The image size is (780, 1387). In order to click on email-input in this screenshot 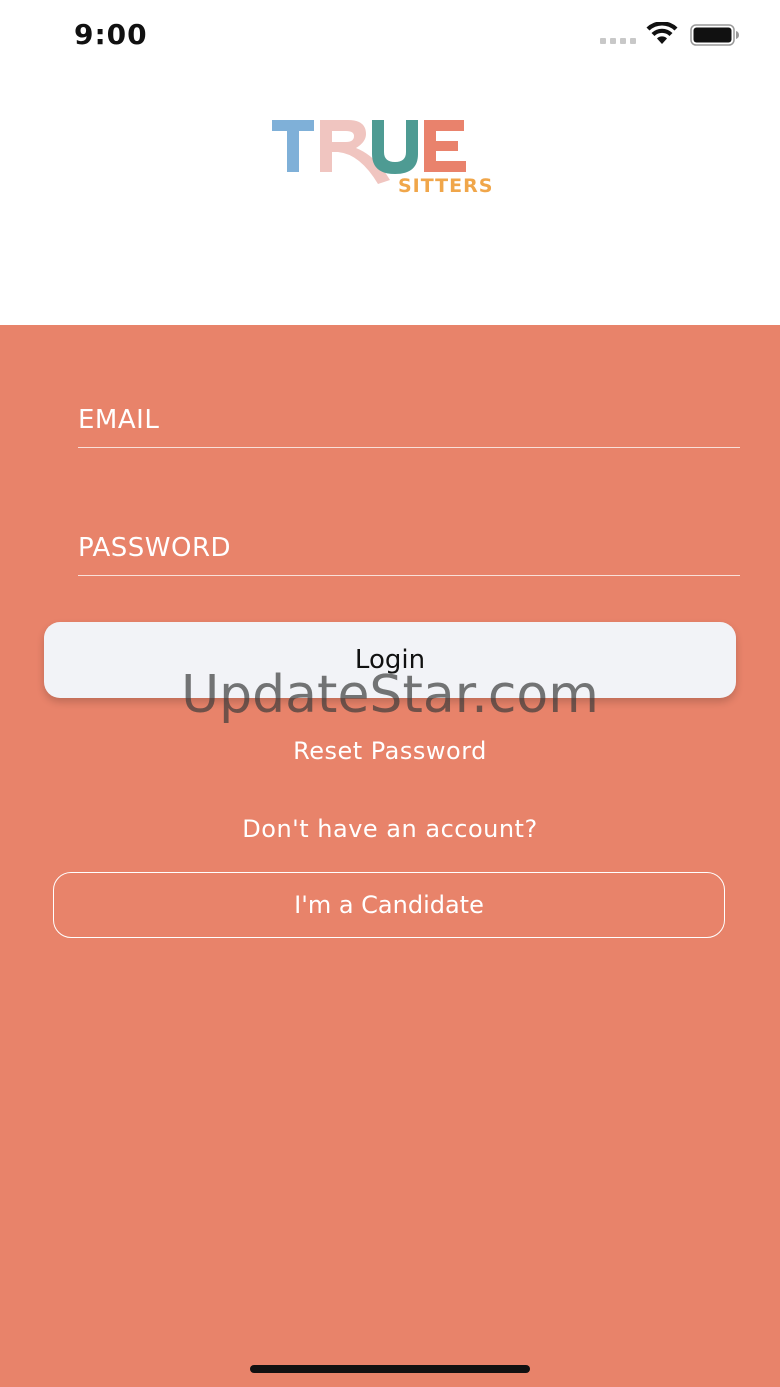, I will do `click(409, 420)`.